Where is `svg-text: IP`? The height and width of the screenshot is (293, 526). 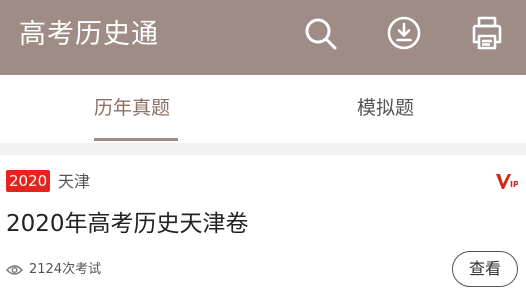 svg-text: IP is located at coordinates (514, 184).